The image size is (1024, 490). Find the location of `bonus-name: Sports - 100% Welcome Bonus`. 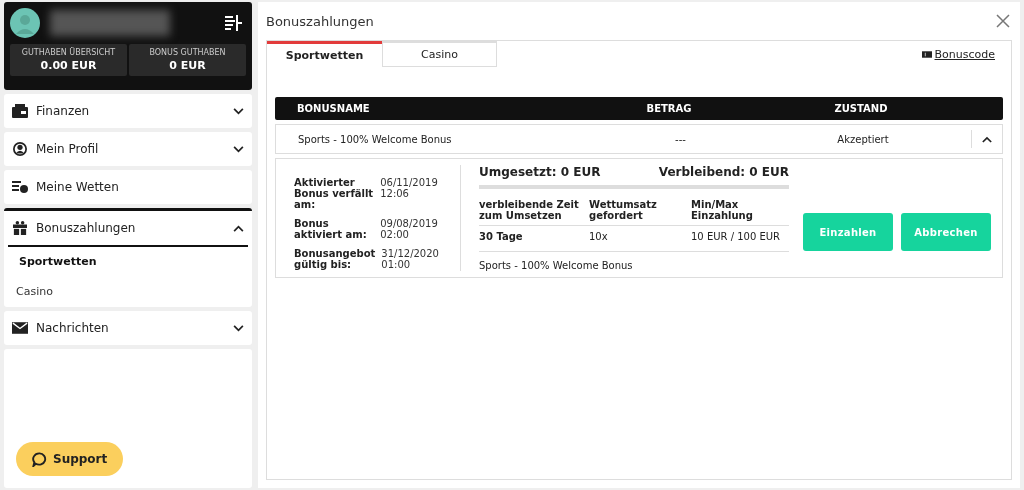

bonus-name: Sports - 100% Welcome Bonus is located at coordinates (556, 265).